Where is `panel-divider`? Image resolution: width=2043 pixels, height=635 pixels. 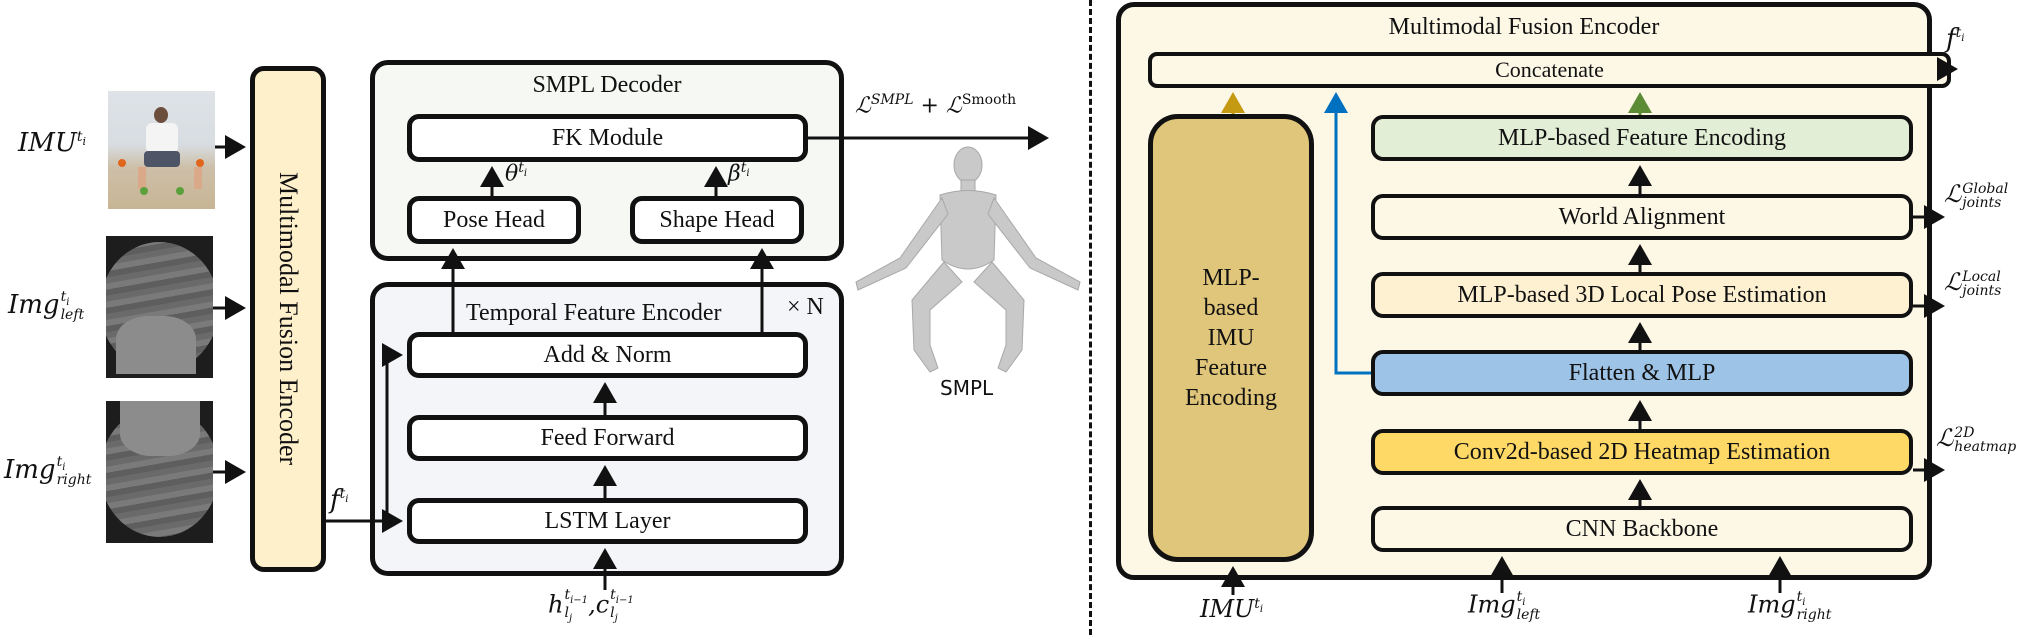
panel-divider is located at coordinates (1090, 317).